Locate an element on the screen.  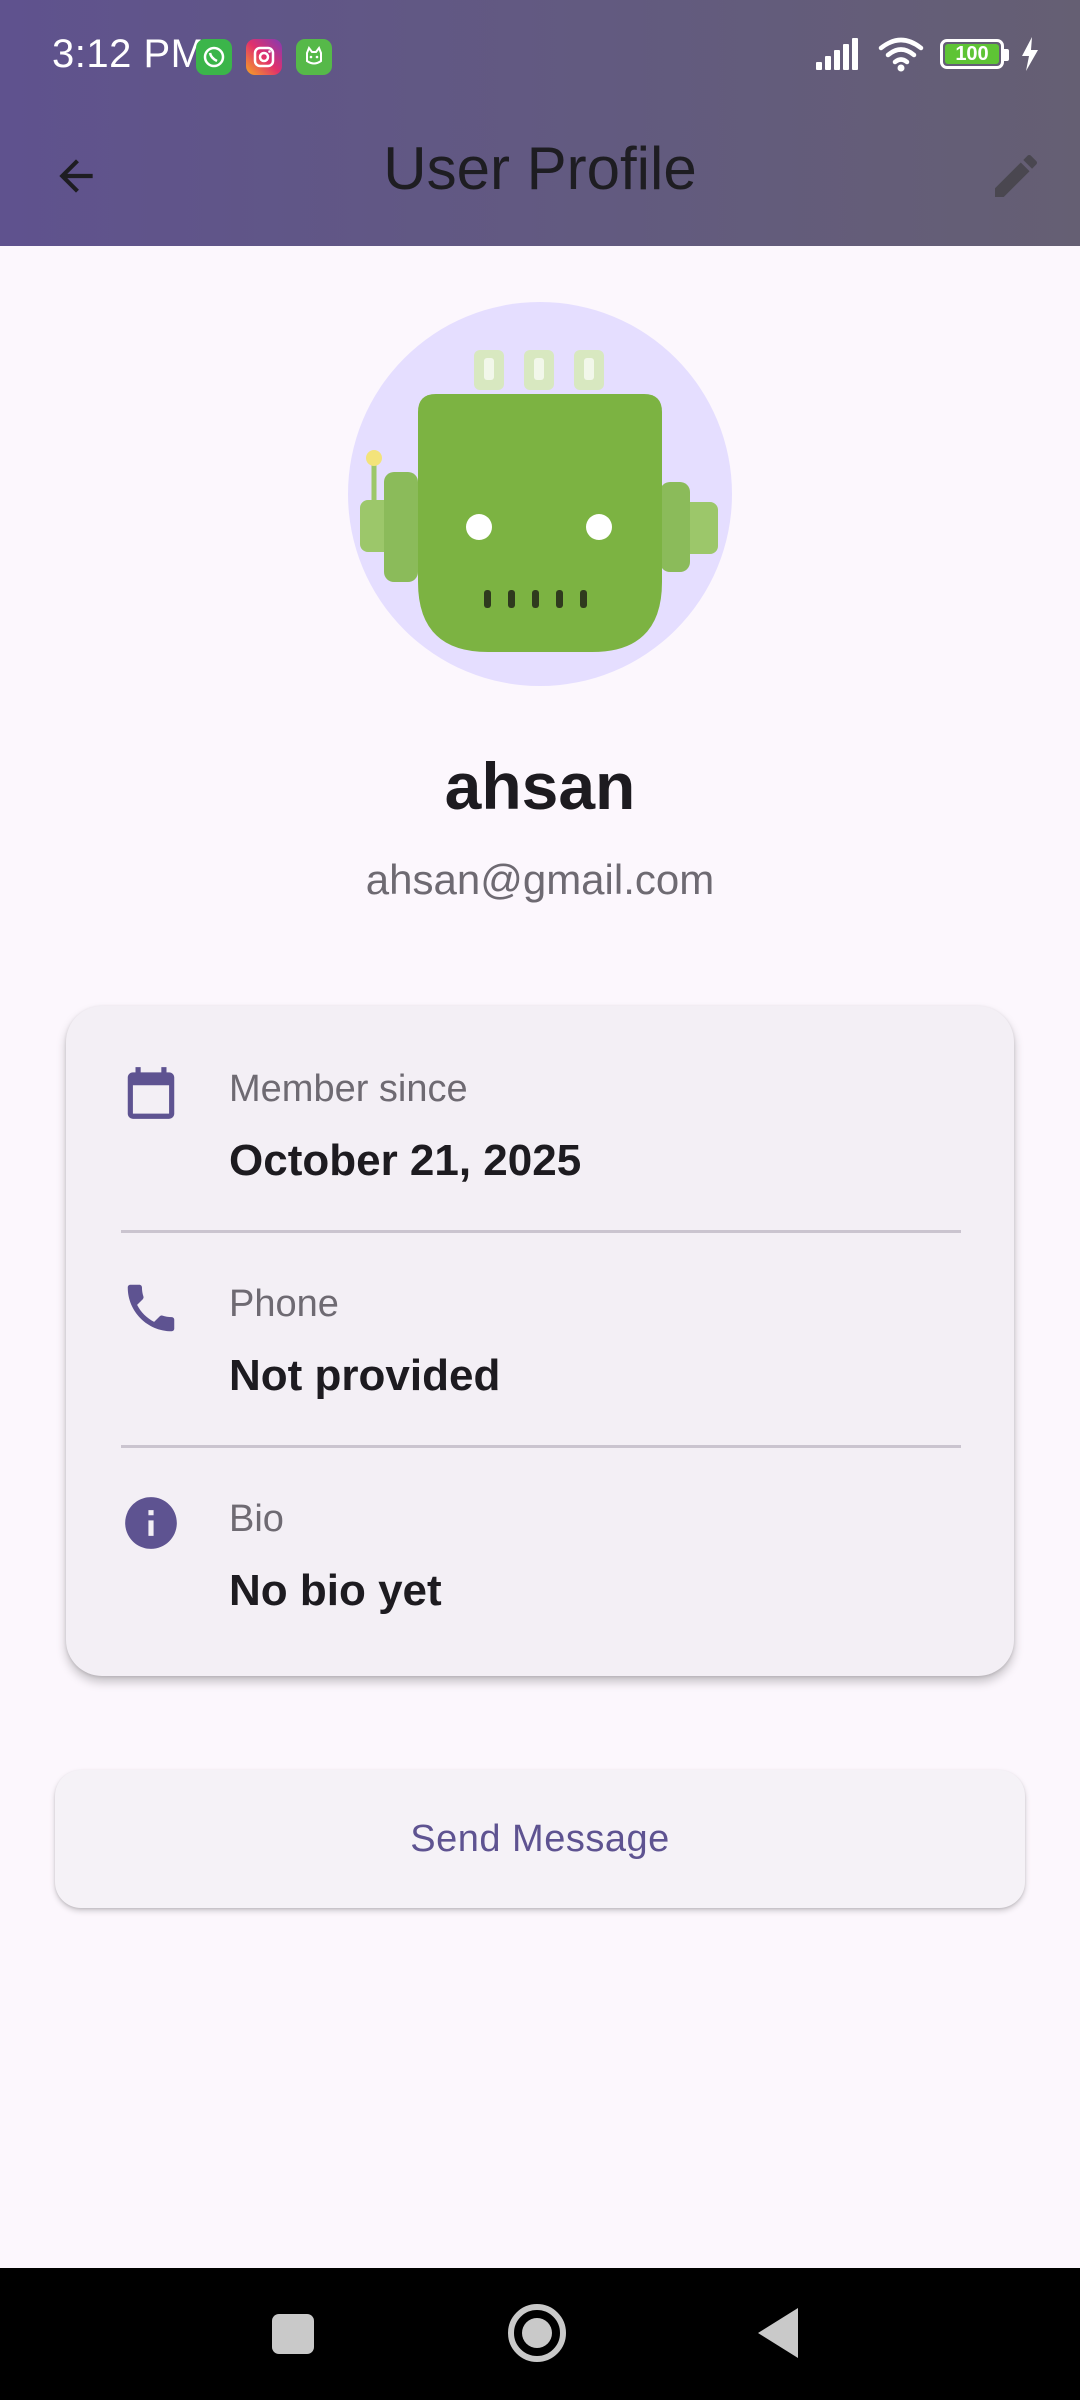
battery-indicator: 100 is located at coordinates (974, 54).